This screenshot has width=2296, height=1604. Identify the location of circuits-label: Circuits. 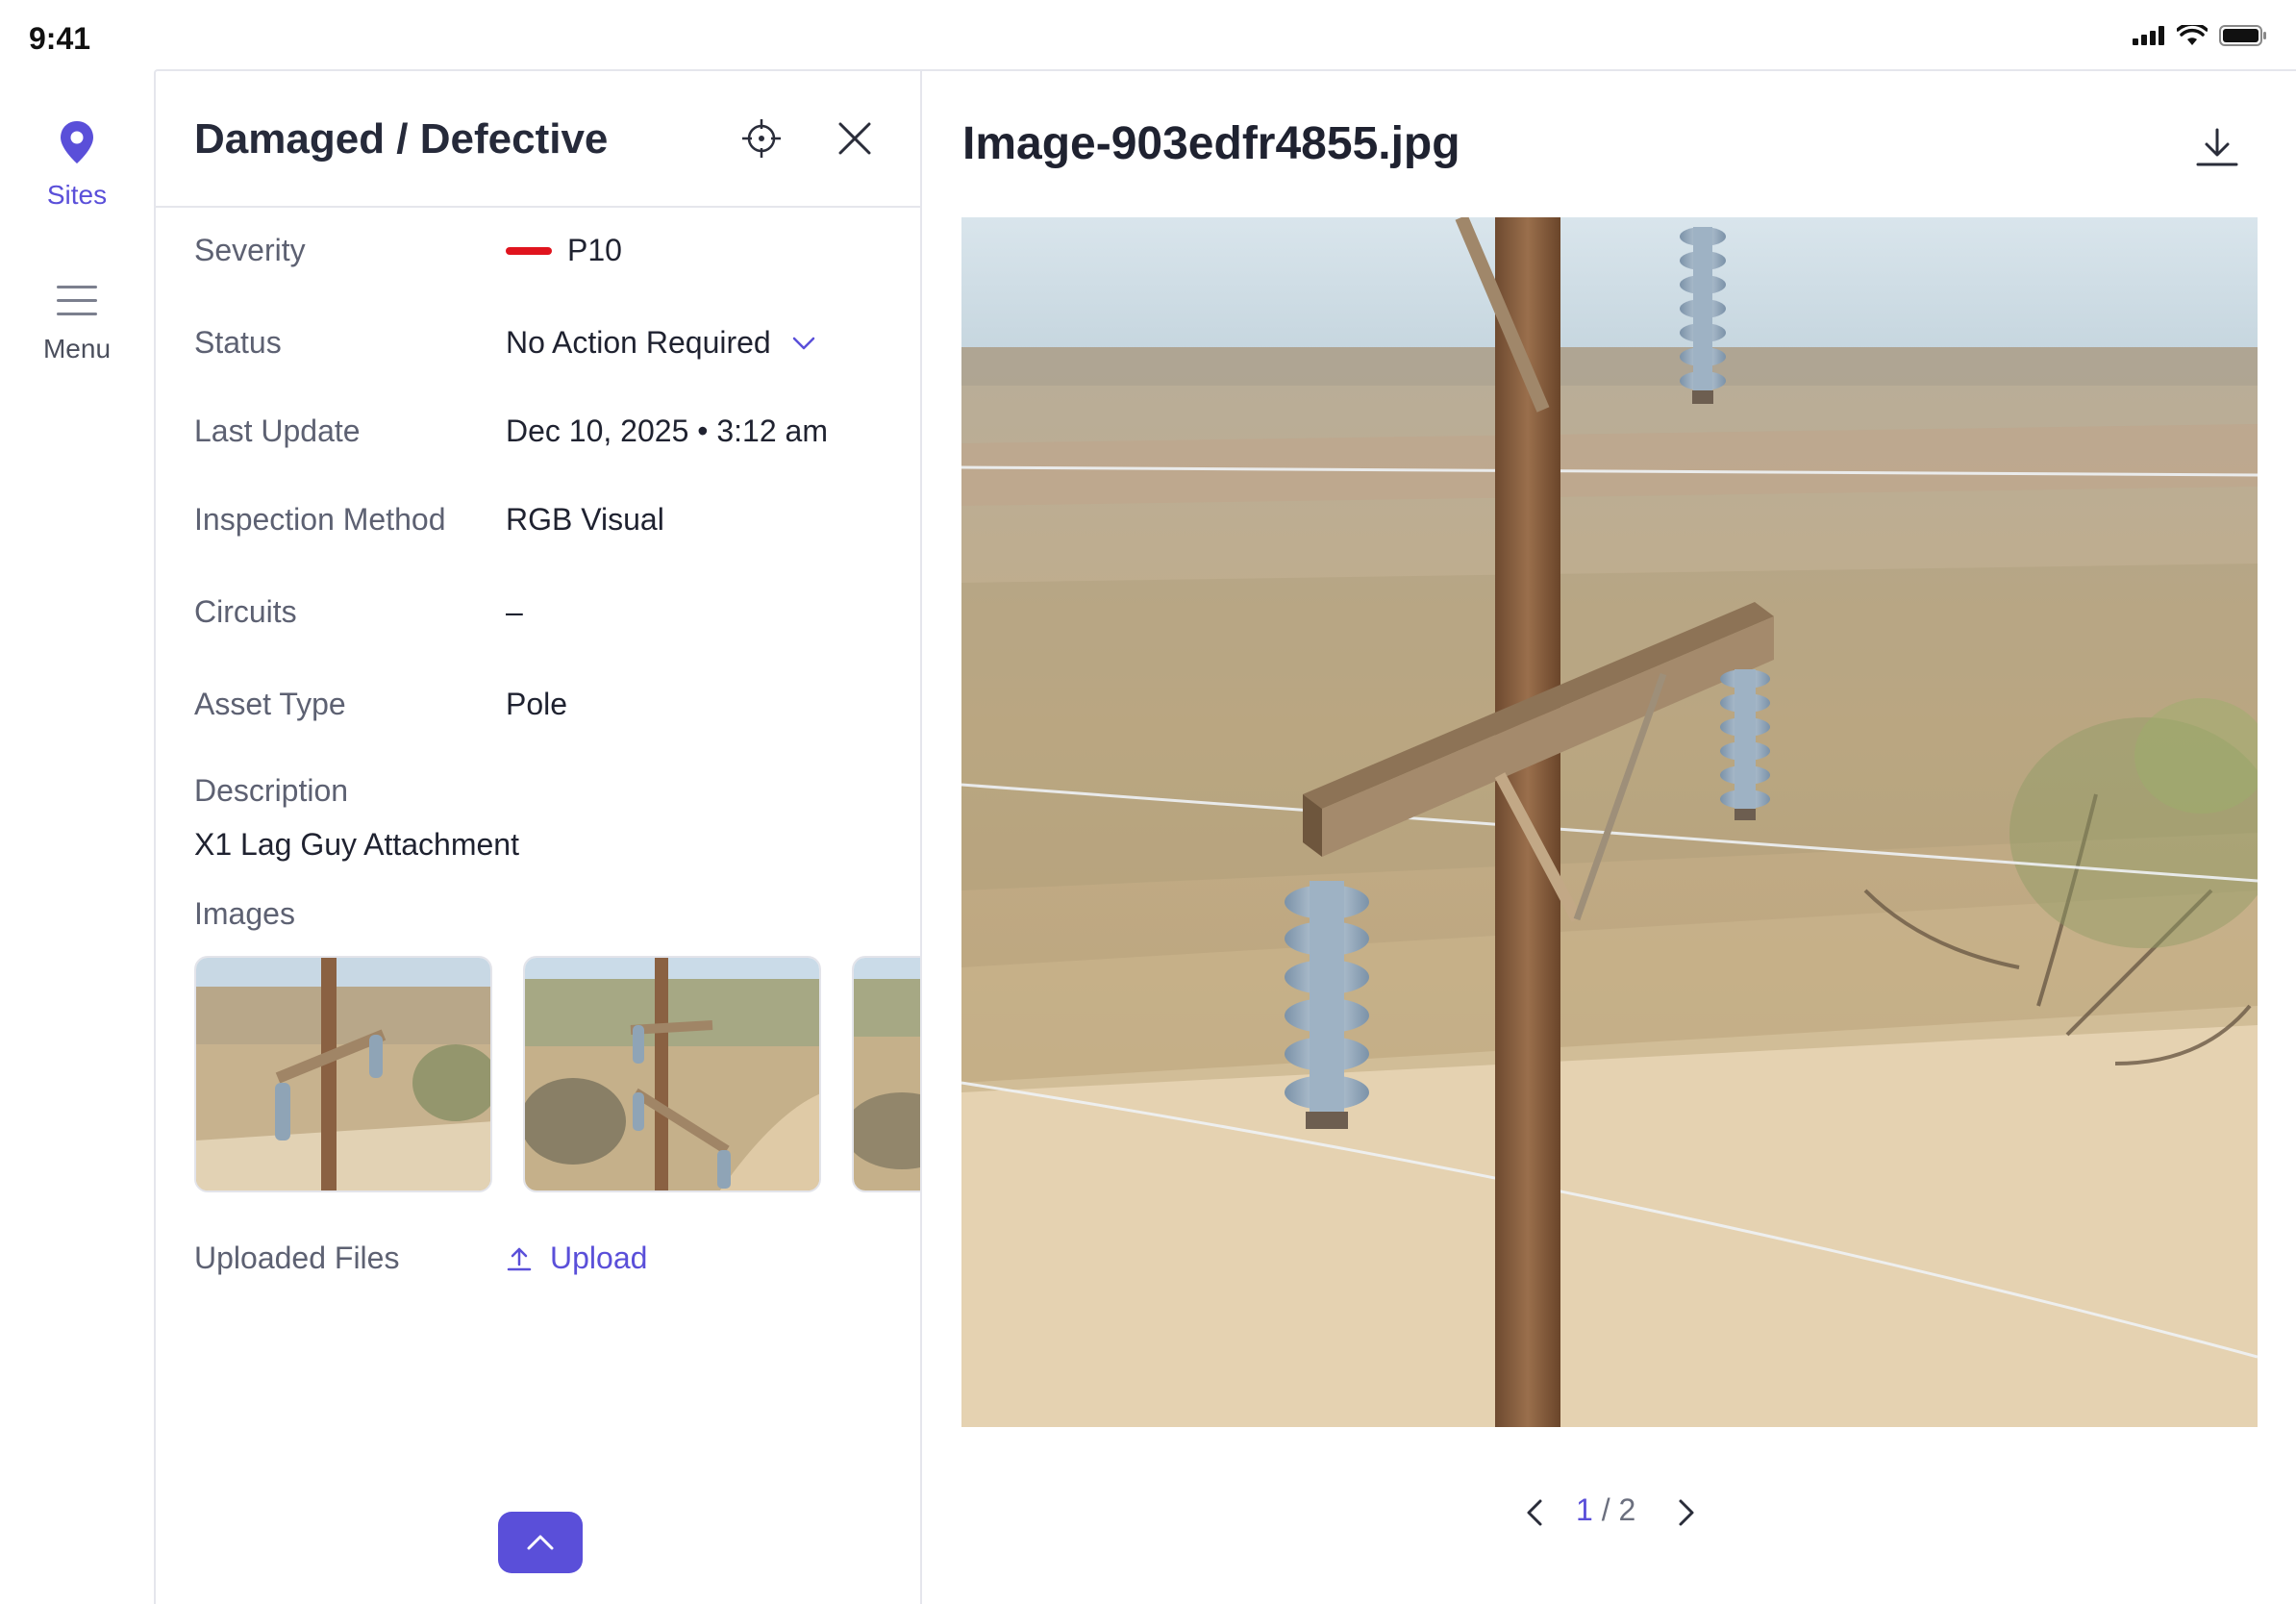
(245, 611).